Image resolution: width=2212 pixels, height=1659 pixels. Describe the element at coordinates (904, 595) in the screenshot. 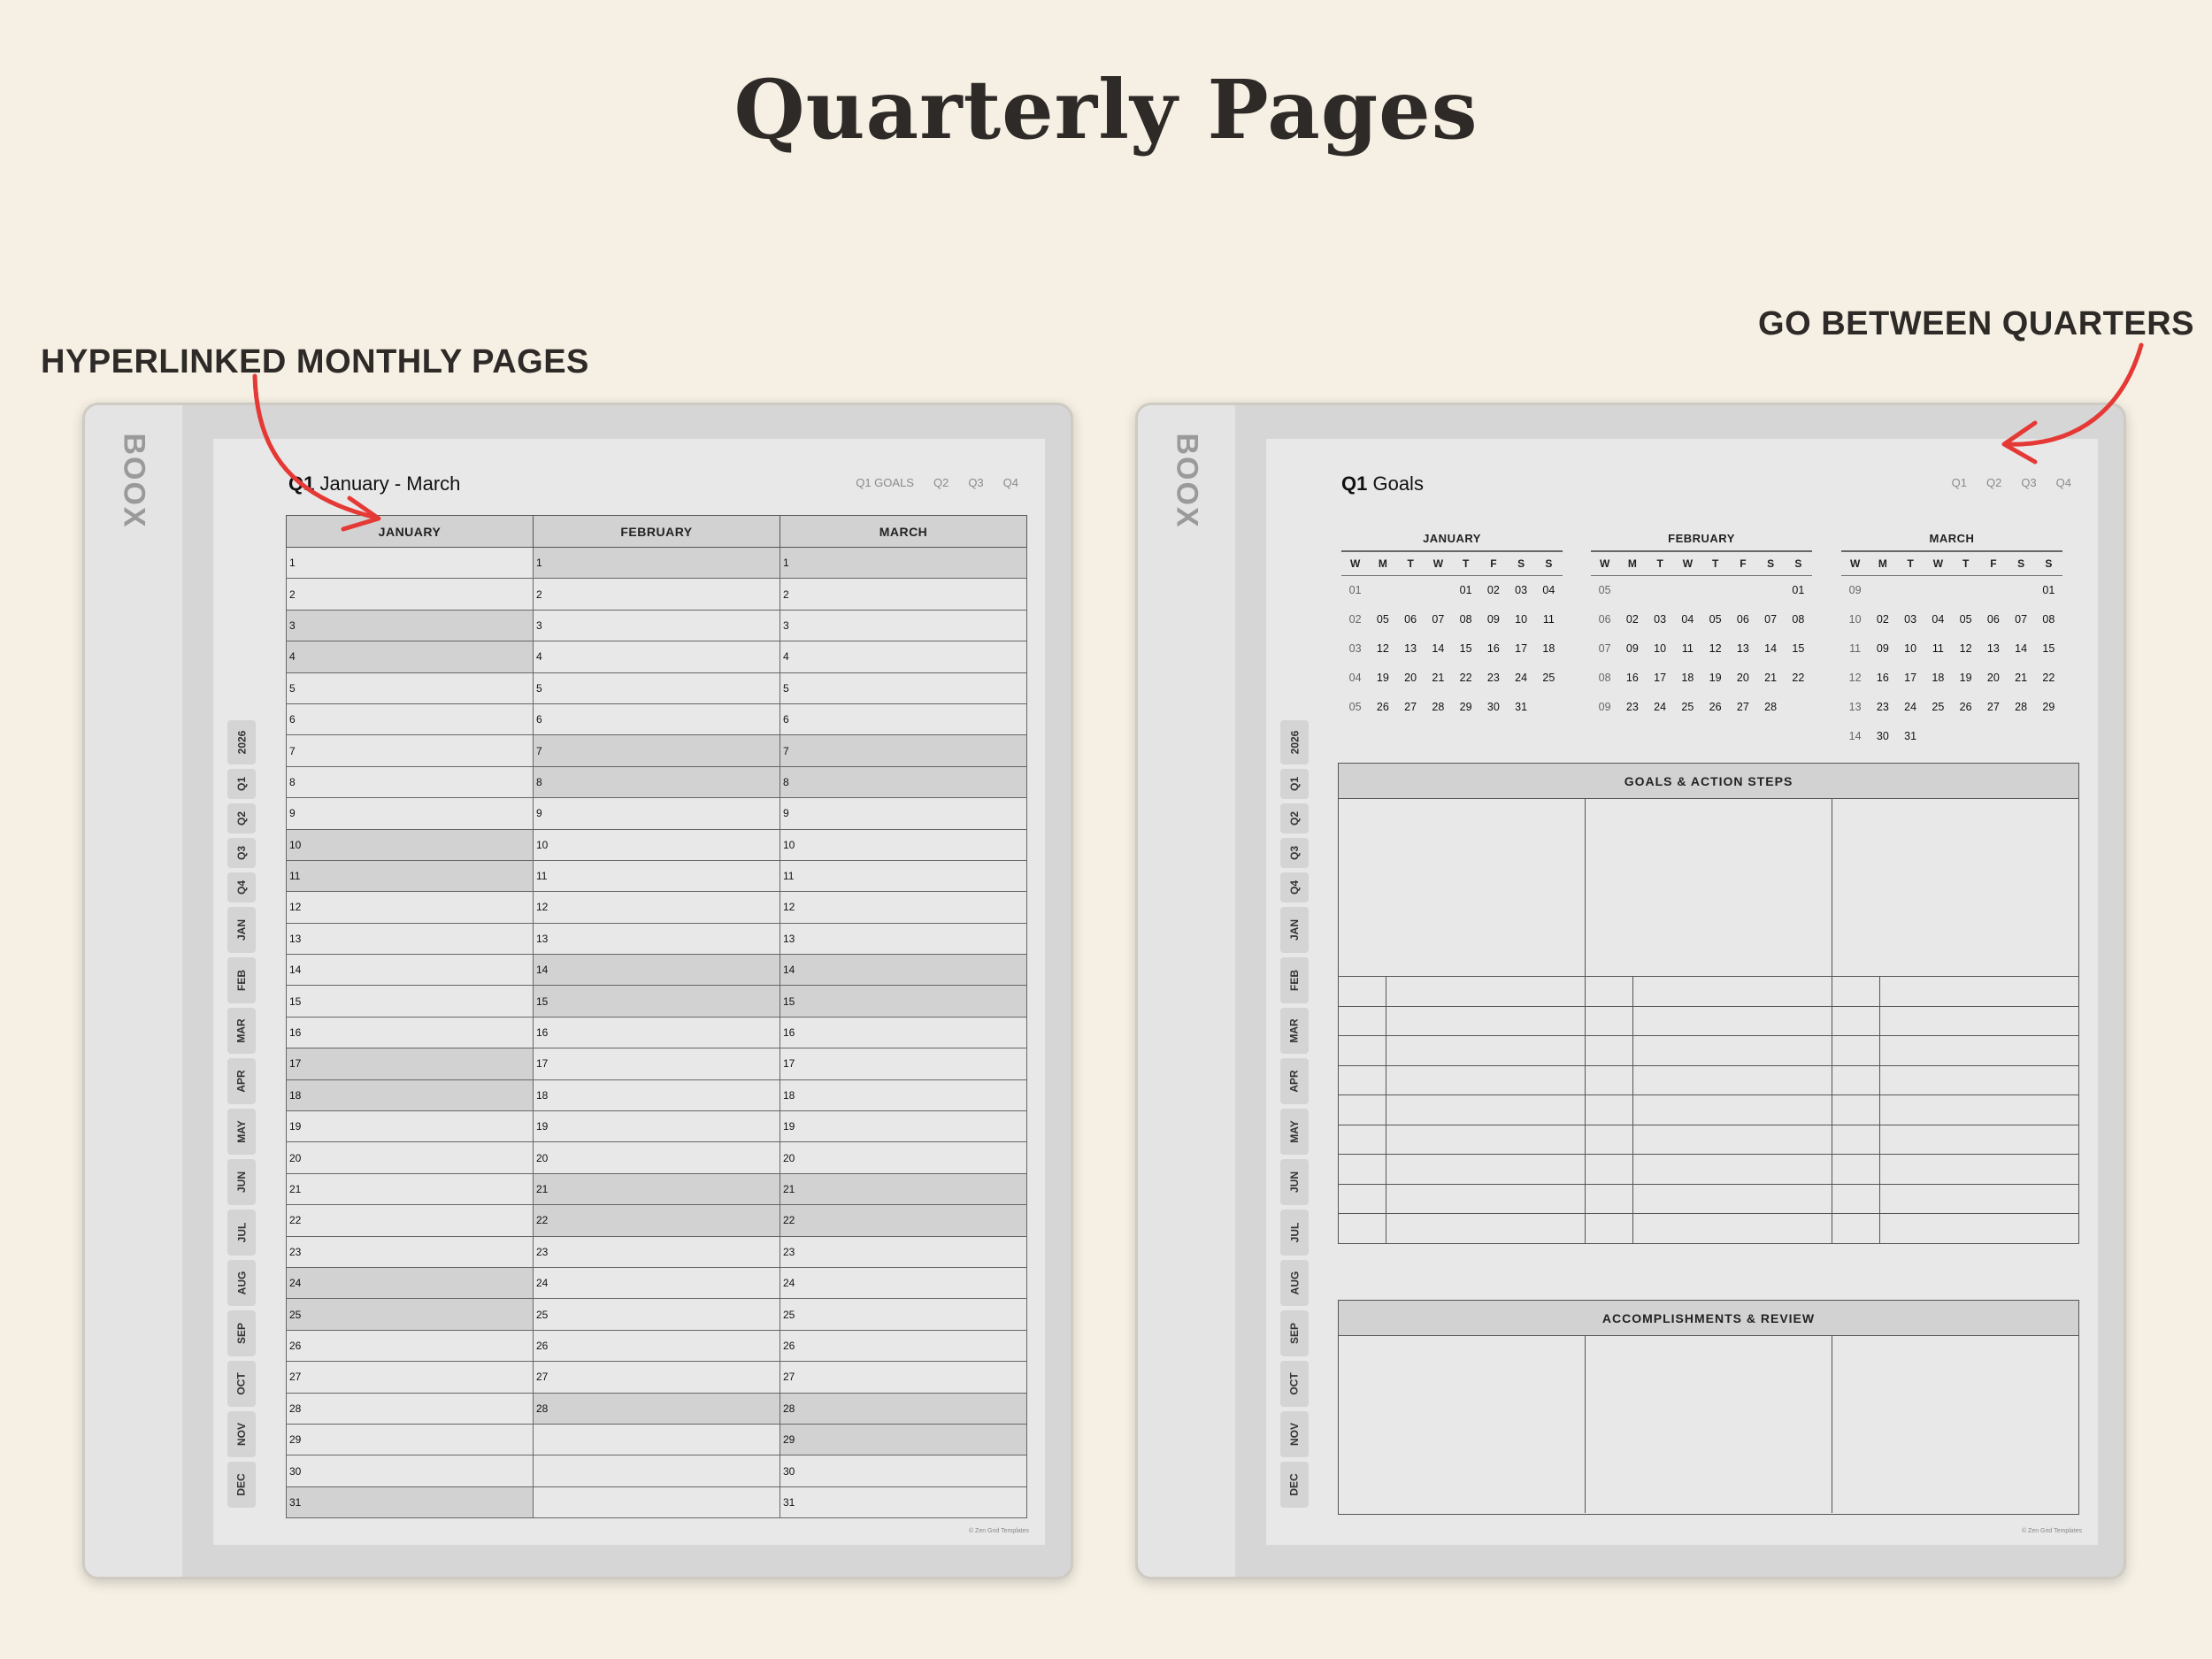

I see `day-cell: 2` at that location.